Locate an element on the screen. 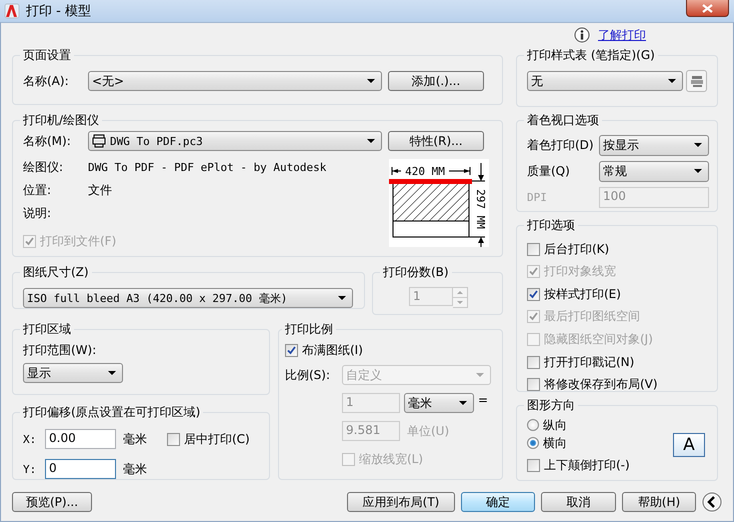 Image resolution: width=734 pixels, height=522 pixels. checkbox-label: 隐藏图纸空间对象(J) is located at coordinates (598, 339).